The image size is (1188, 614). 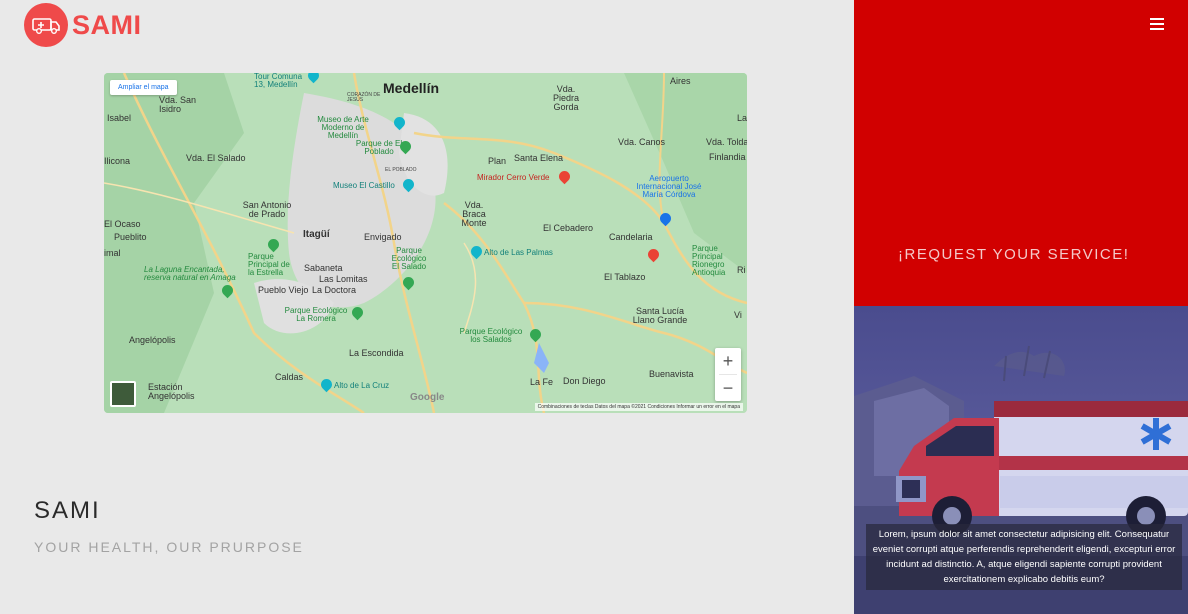 What do you see at coordinates (379, 147) in the screenshot?
I see `map-label-parque-poblado: Parque de El Poblado` at bounding box center [379, 147].